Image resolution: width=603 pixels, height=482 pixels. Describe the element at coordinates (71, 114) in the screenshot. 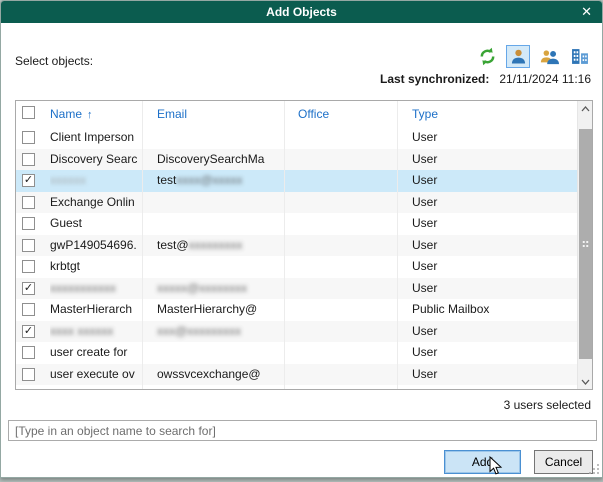

I see `column-header-name: Name ↑` at that location.